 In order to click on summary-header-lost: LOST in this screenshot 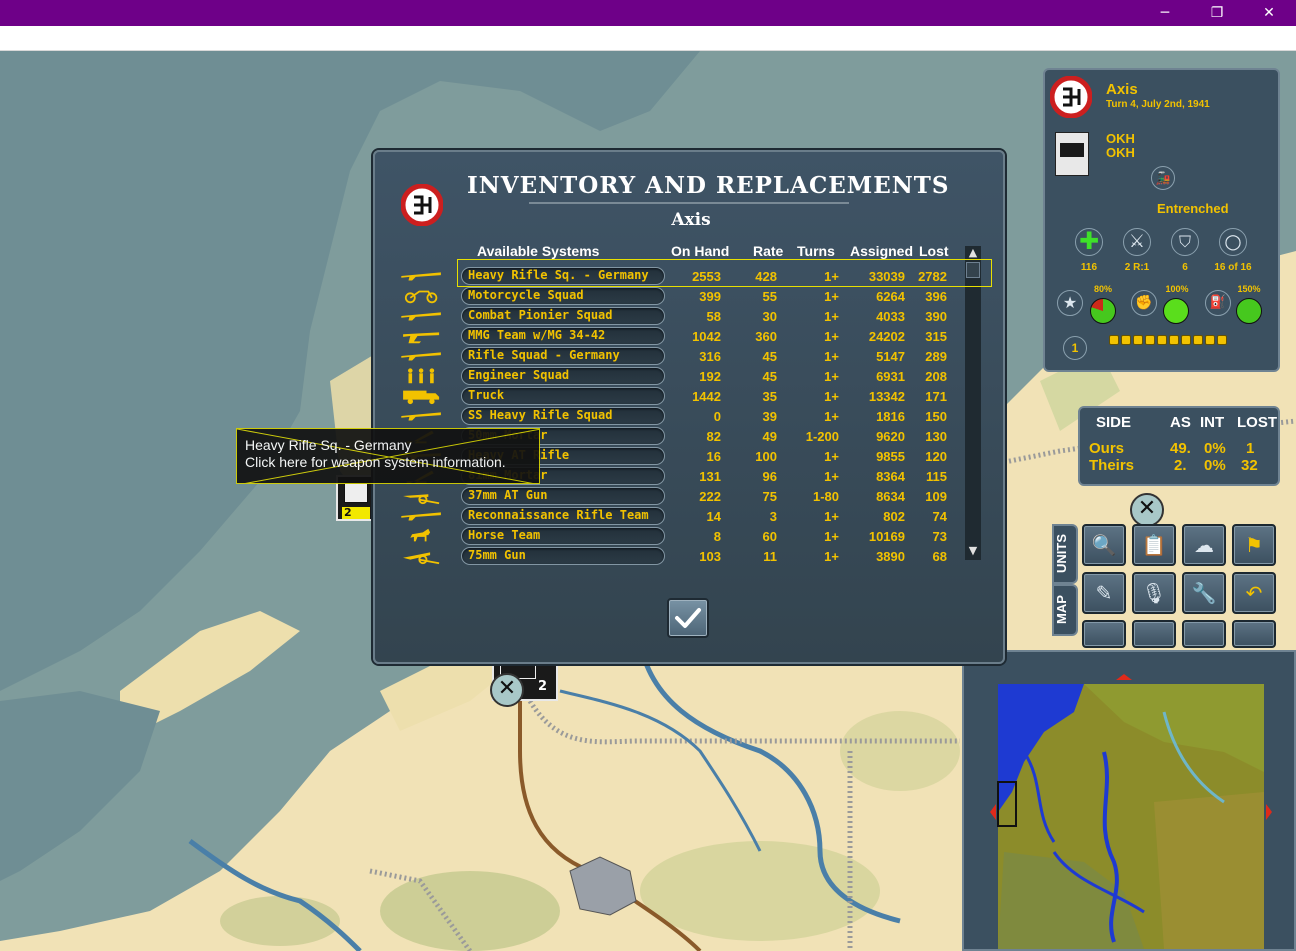, I will do `click(1257, 422)`.